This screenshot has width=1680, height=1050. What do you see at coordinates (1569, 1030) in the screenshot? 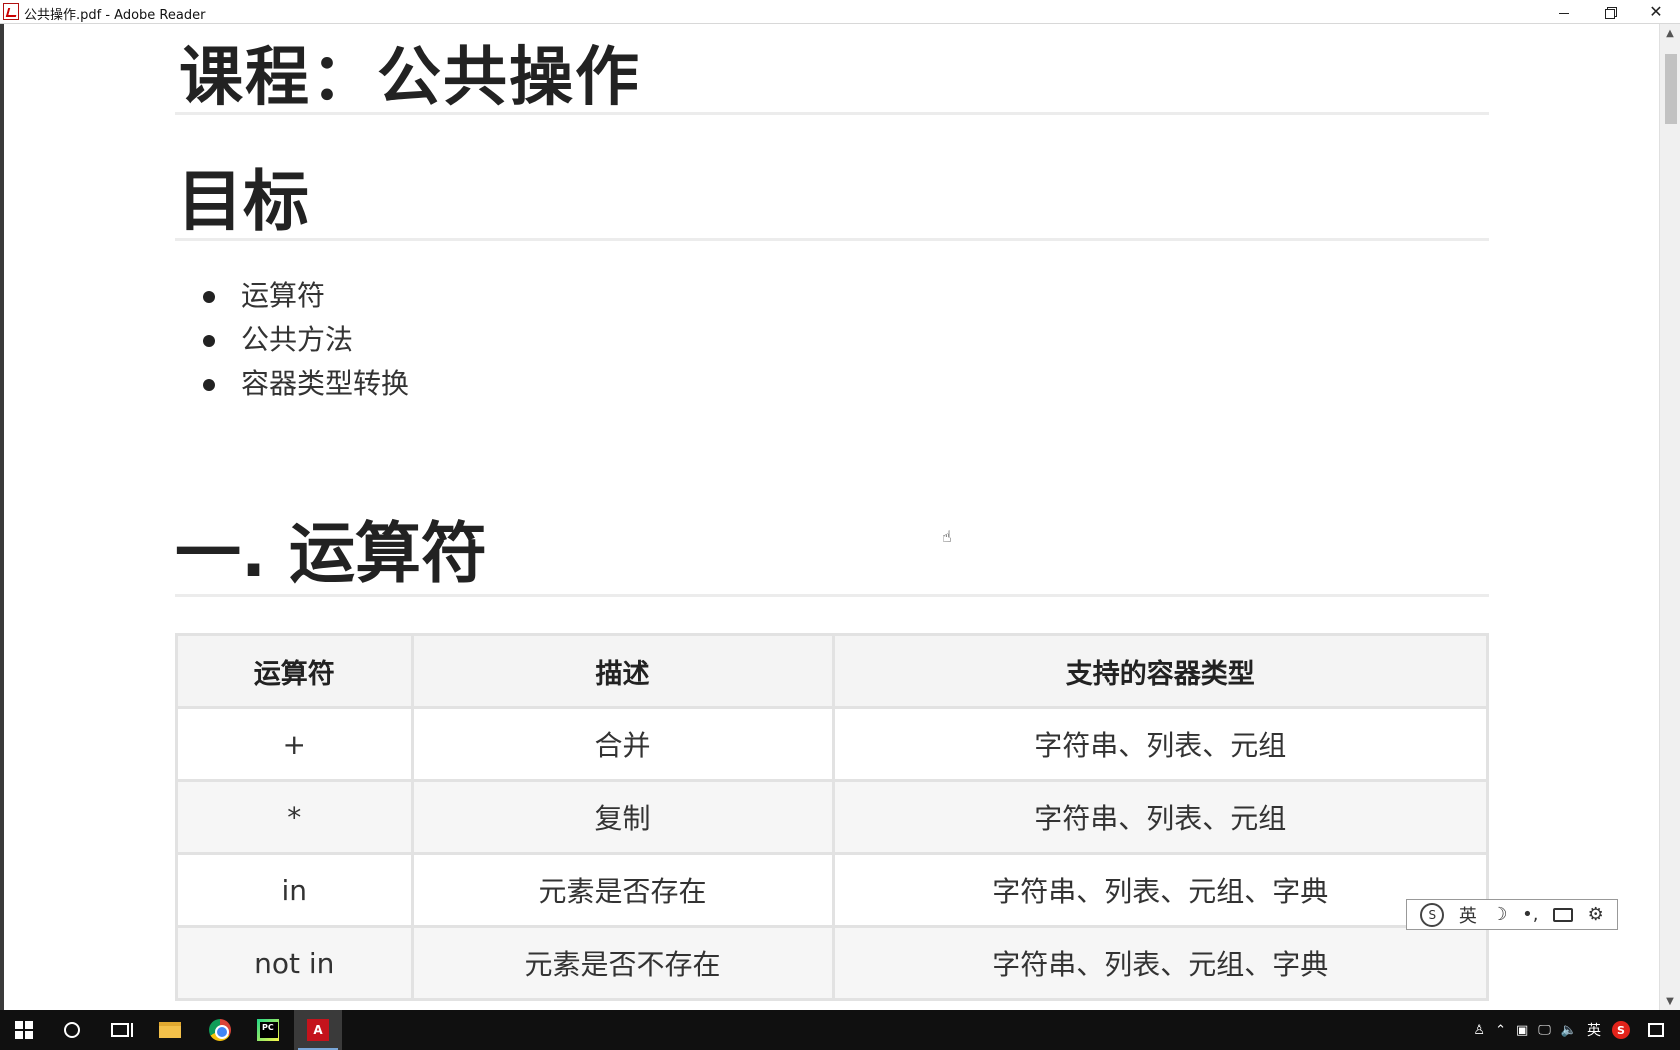
I see `volume-icon: 🔈` at bounding box center [1569, 1030].